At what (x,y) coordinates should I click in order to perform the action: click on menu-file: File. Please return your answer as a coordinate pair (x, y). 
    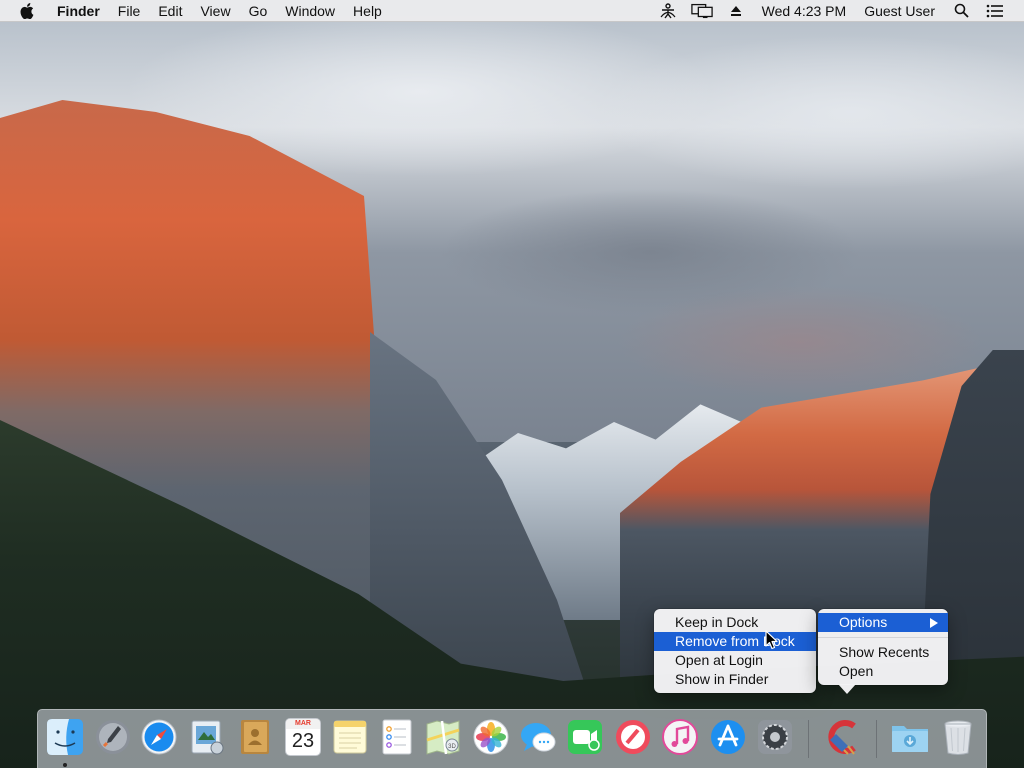
    Looking at the image, I should click on (129, 11).